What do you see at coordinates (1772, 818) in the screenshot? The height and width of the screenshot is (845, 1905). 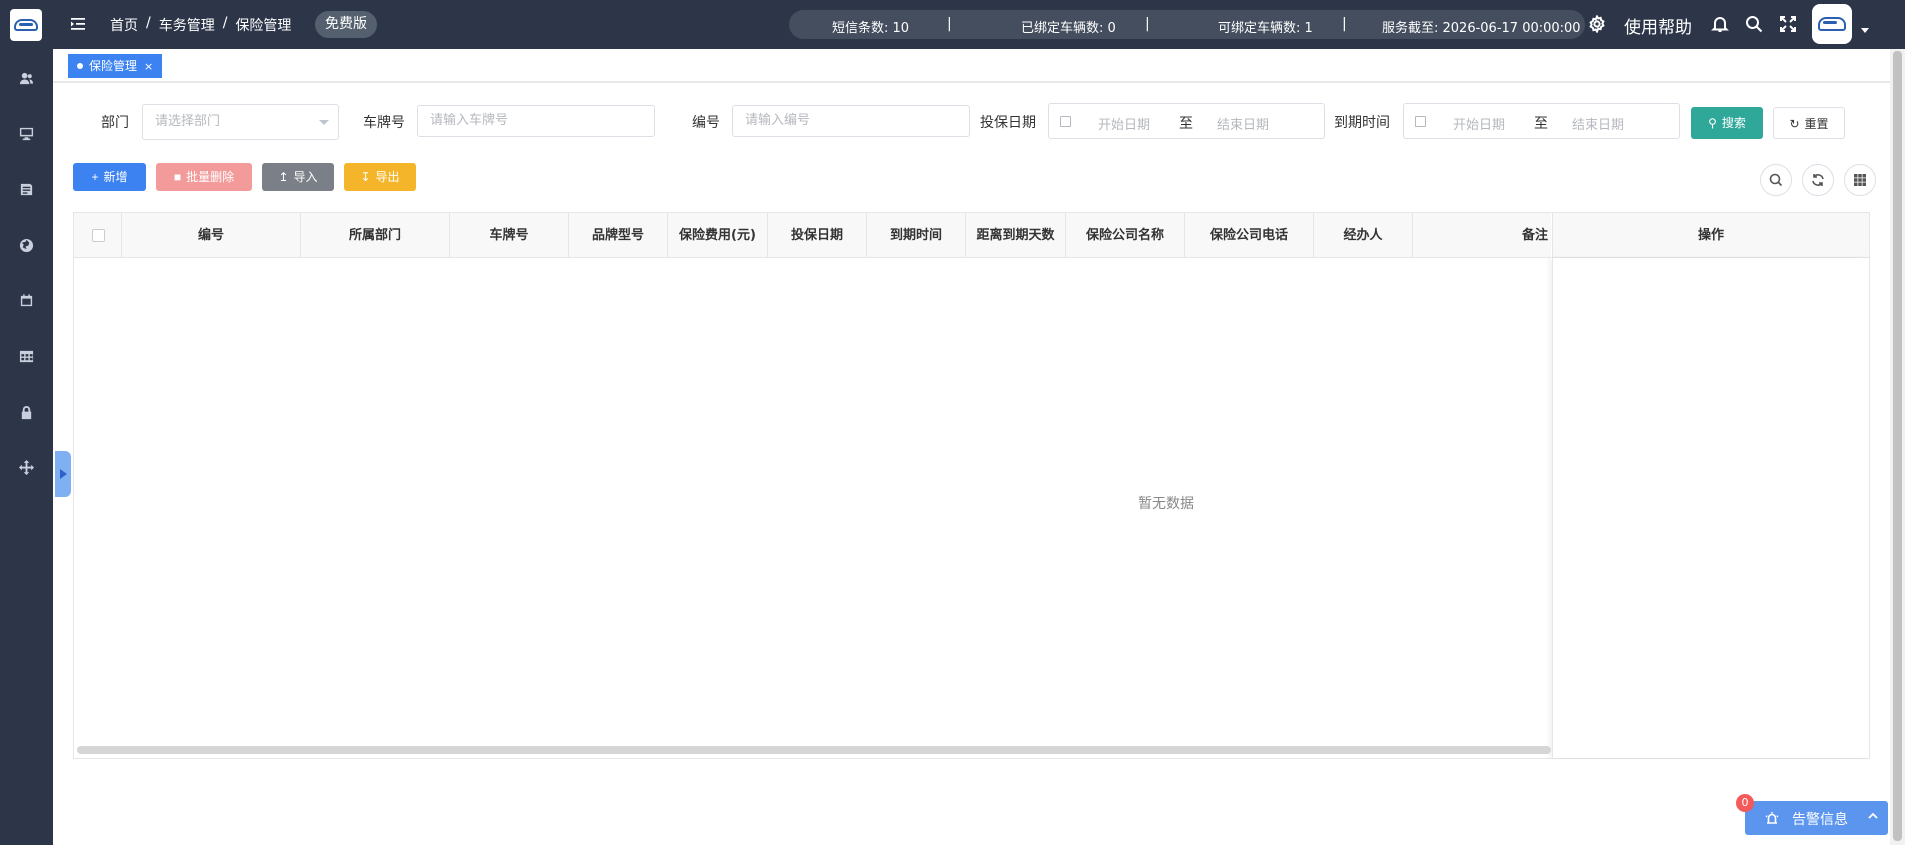 I see `alarm-icon` at bounding box center [1772, 818].